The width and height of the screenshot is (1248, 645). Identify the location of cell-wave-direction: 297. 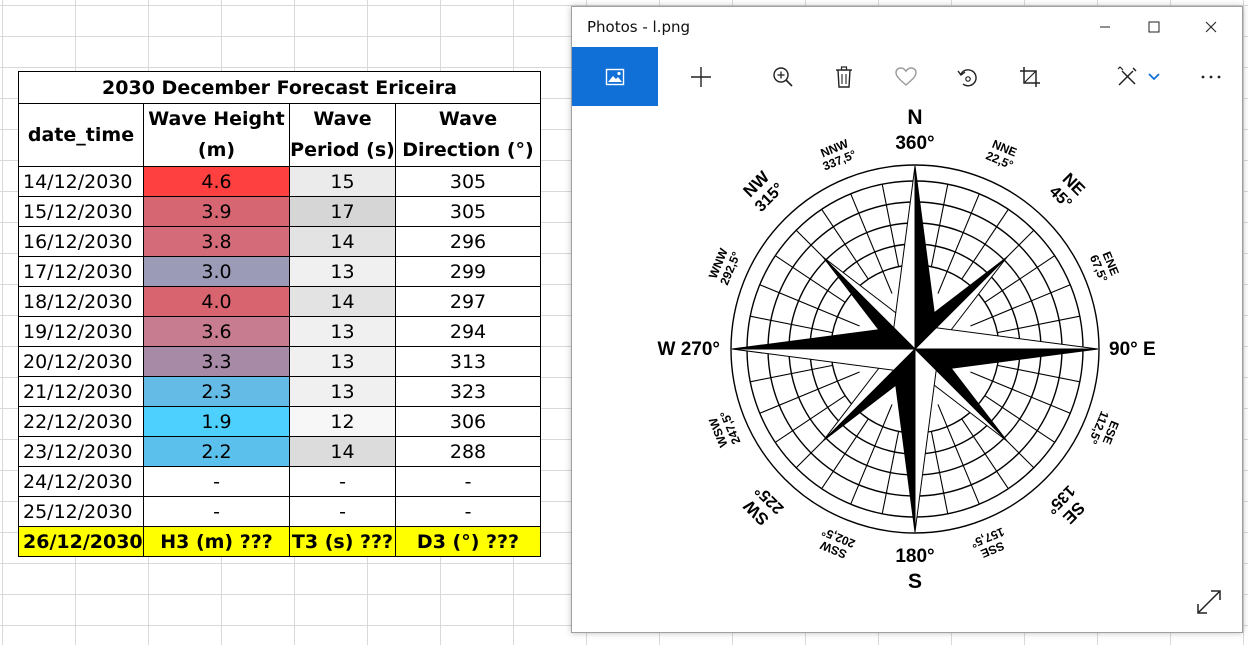
(468, 301).